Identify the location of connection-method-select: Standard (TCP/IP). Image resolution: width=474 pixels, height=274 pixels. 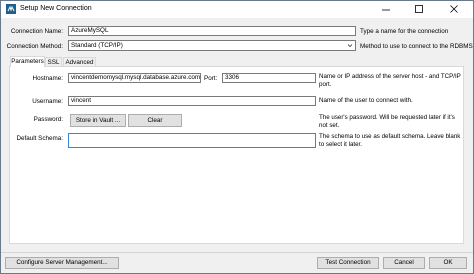
(212, 45).